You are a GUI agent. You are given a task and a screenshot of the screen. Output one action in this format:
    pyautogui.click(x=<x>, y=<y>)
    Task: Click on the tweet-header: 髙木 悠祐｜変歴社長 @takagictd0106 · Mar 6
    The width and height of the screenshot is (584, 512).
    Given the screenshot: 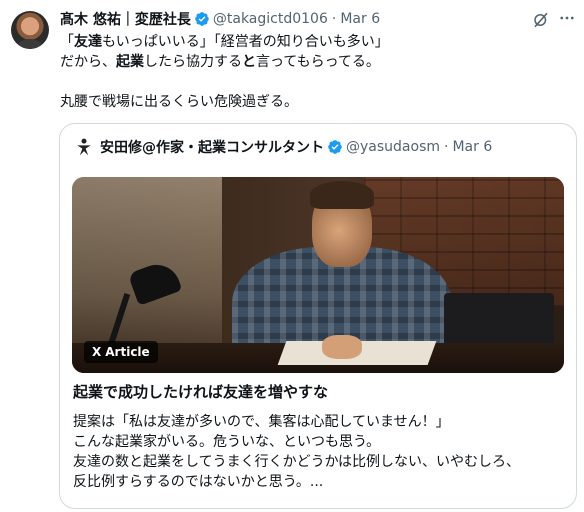 What is the action you would take?
    pyautogui.click(x=220, y=19)
    